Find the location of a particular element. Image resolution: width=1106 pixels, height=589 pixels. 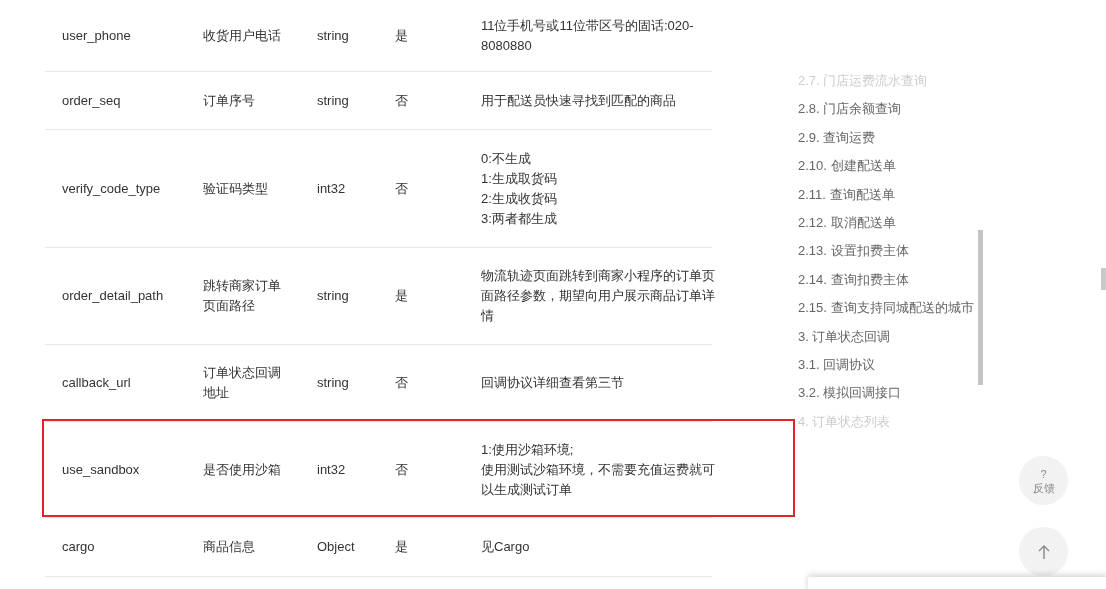

table-cell-text: order_detail_path is located at coordinates (113, 296).